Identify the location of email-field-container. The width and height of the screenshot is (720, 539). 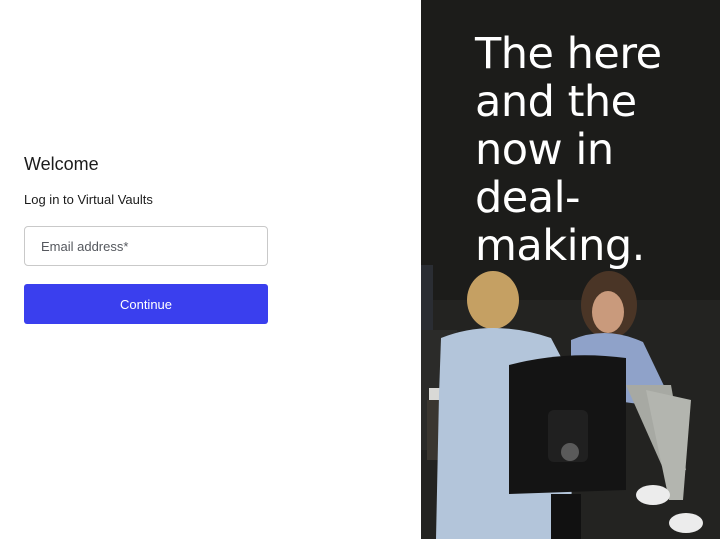
(146, 246).